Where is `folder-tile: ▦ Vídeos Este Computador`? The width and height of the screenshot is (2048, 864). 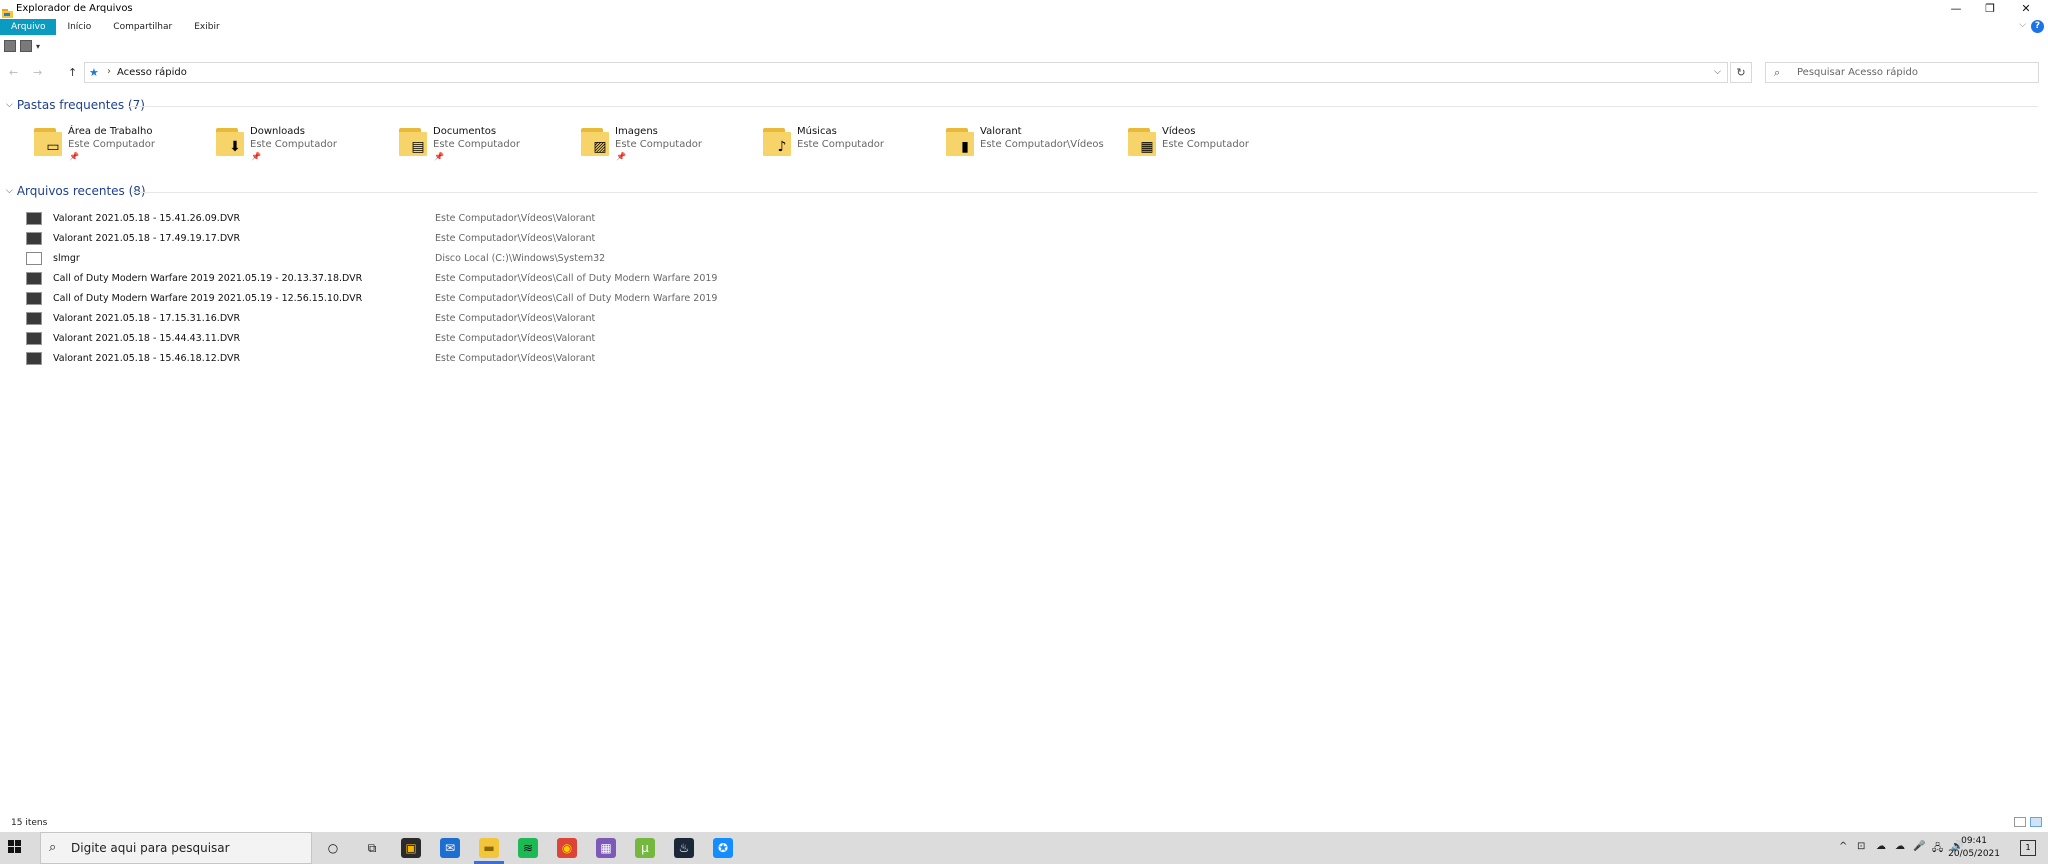
folder-tile: ▦ Vídeos Este Computador is located at coordinates (1216, 145).